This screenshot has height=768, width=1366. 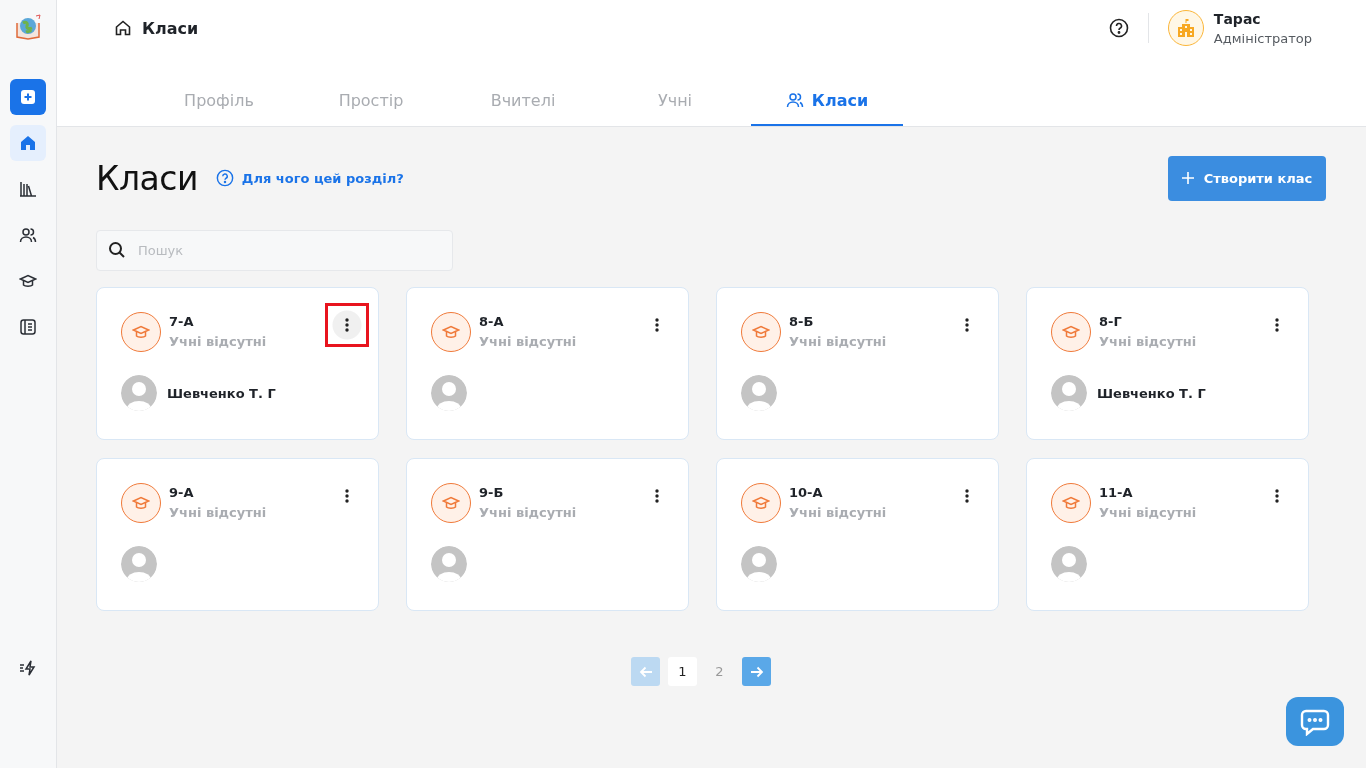 I want to click on class-name: 9-Б, so click(x=492, y=492).